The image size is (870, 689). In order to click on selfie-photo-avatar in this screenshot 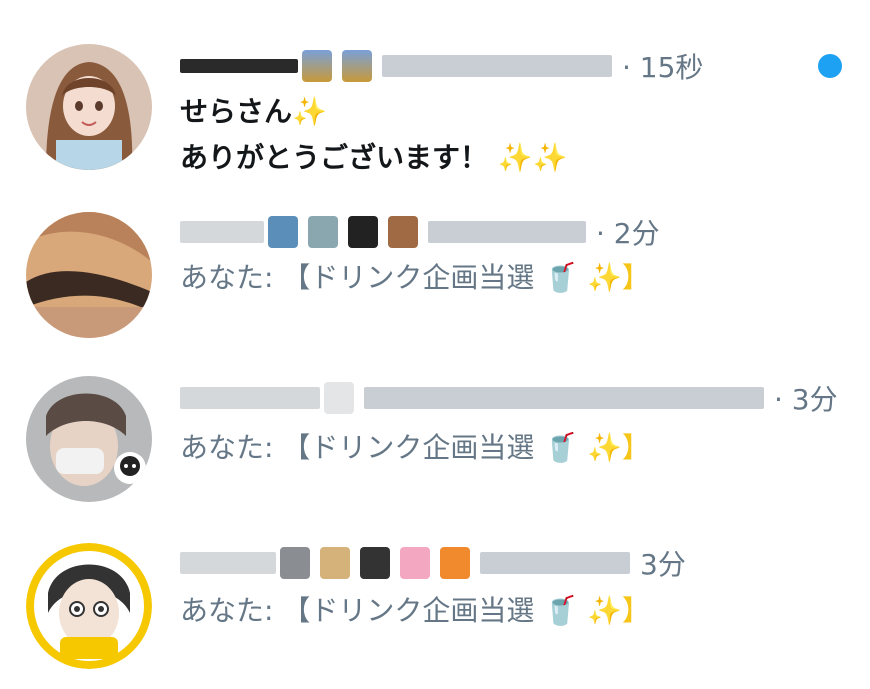, I will do `click(89, 439)`.